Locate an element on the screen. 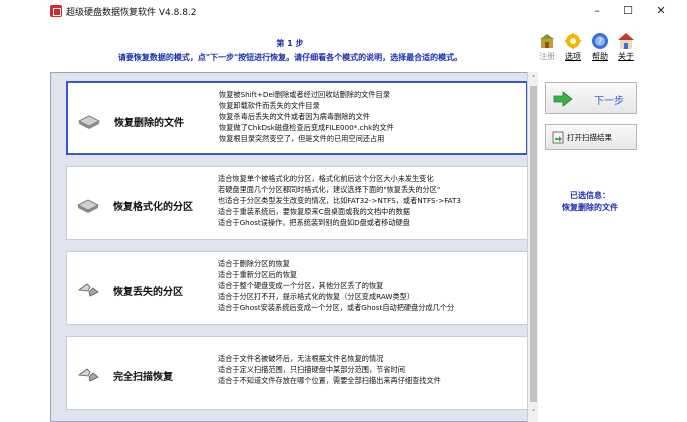  about-label: 关于 is located at coordinates (626, 56).